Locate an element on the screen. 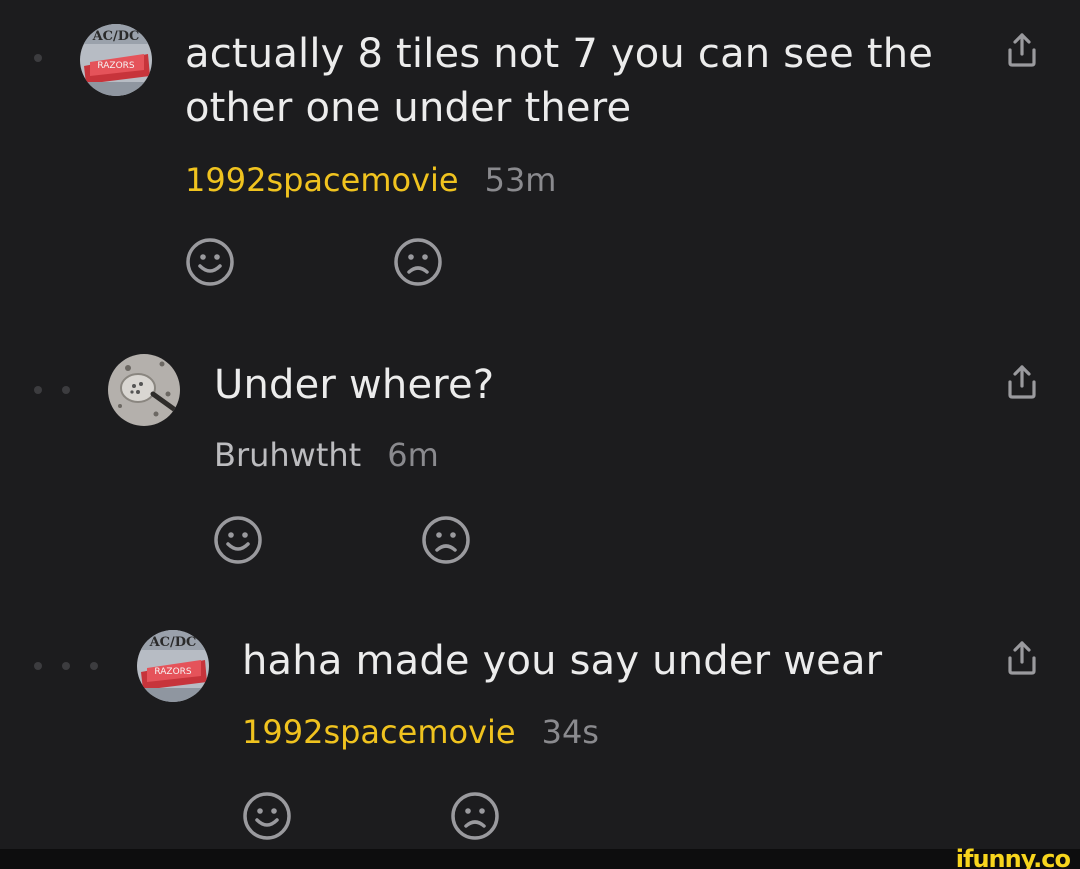 The image size is (1080, 869). watermark-strip is located at coordinates (540, 859).